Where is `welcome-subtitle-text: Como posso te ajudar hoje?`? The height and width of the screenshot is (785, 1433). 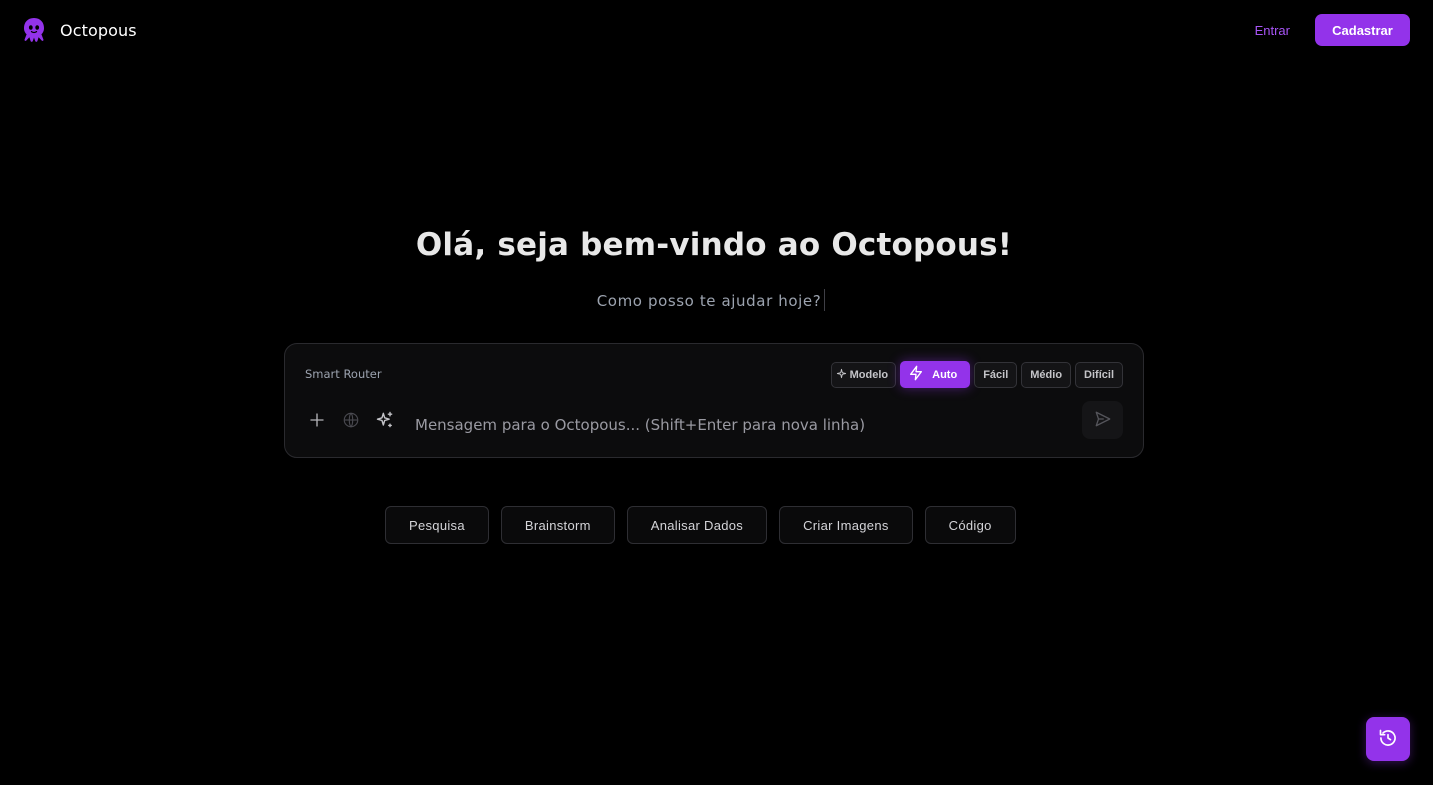 welcome-subtitle-text: Como posso te ajudar hoje? is located at coordinates (709, 301).